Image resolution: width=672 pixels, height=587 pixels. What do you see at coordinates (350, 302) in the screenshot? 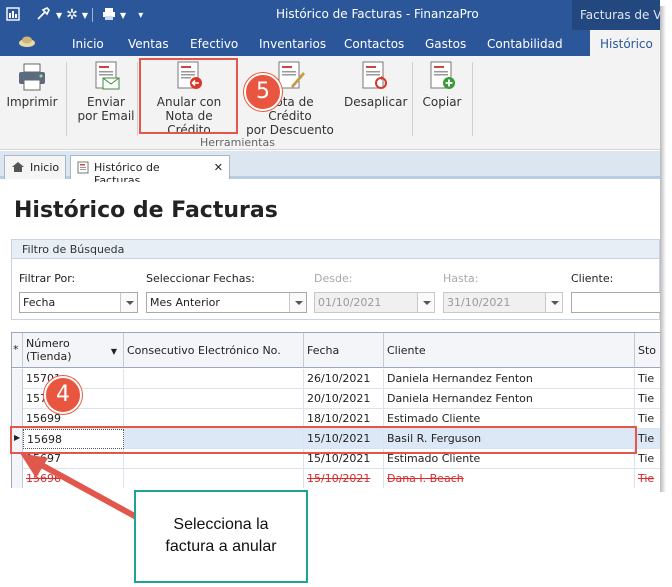
I see `from-date-value: 01/10/2021` at bounding box center [350, 302].